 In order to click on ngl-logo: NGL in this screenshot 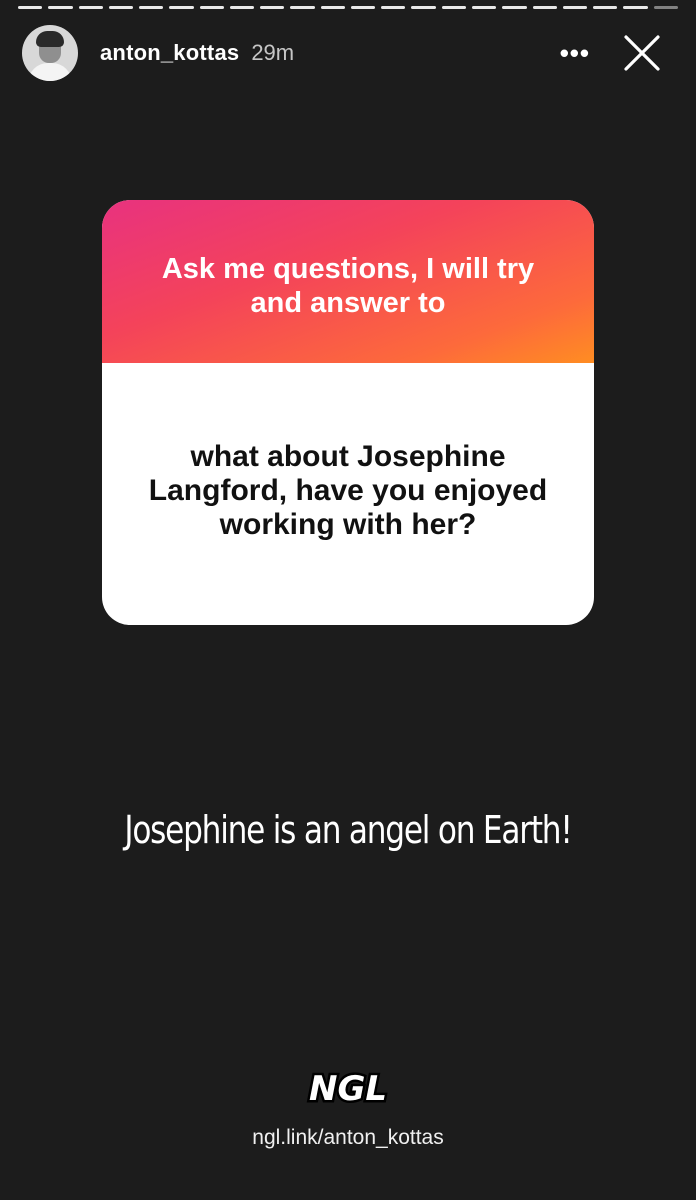, I will do `click(348, 1087)`.